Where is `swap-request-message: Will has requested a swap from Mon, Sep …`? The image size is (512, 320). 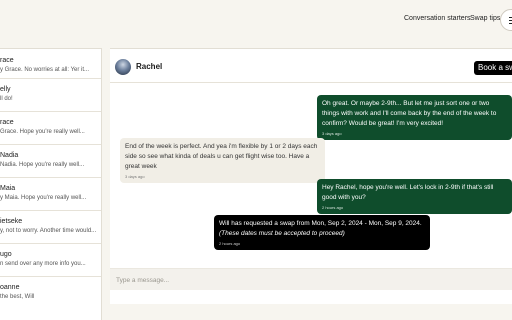
swap-request-message: Will has requested a swap from Mon, Sep … is located at coordinates (322, 232).